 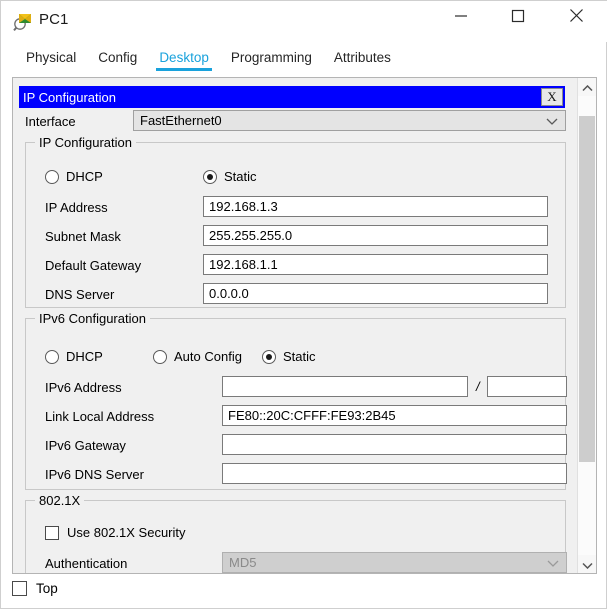 I want to click on ipv6-static-label: Static, so click(x=299, y=356).